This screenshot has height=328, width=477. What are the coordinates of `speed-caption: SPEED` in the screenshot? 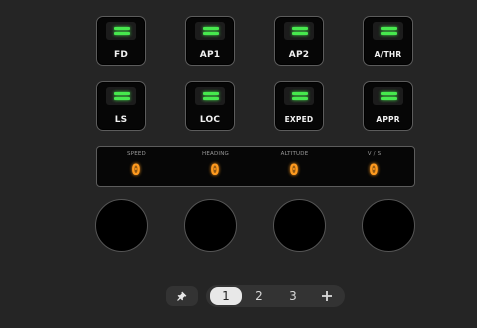 It's located at (136, 154).